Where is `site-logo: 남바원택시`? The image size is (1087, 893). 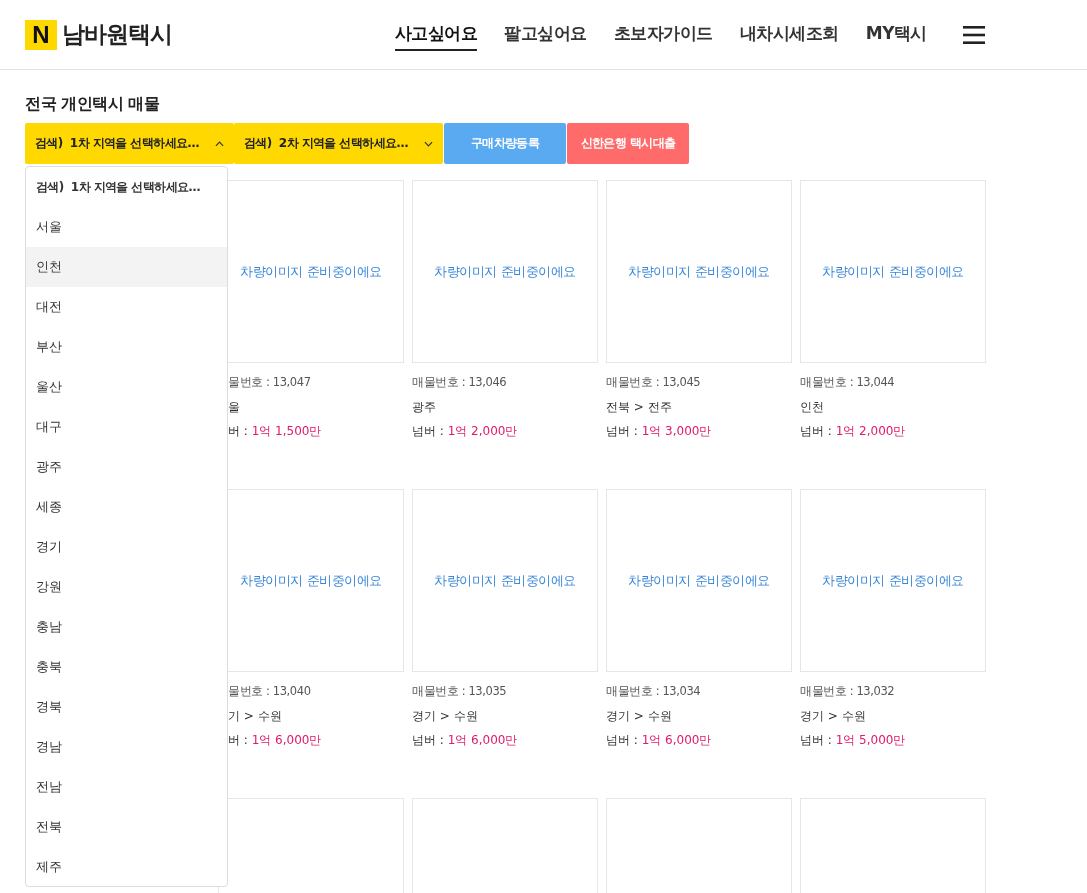 site-logo: 남바원택시 is located at coordinates (117, 34).